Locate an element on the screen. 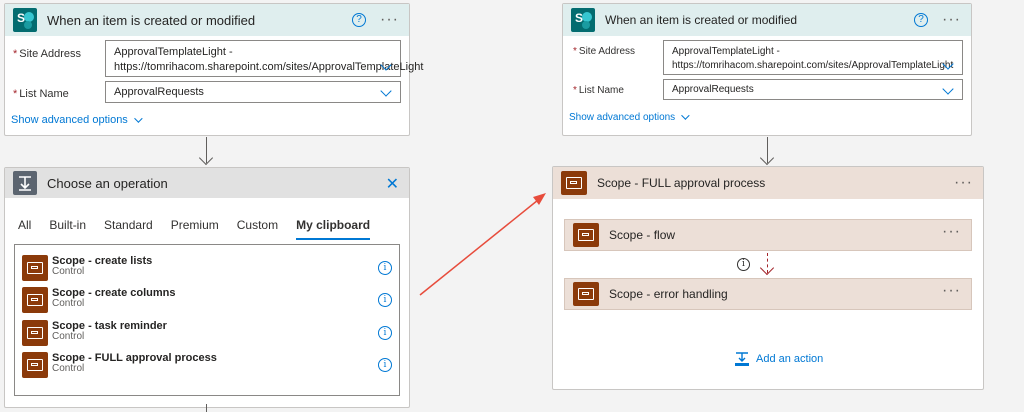 The width and height of the screenshot is (1024, 412). tab-custom: Custom is located at coordinates (257, 229).